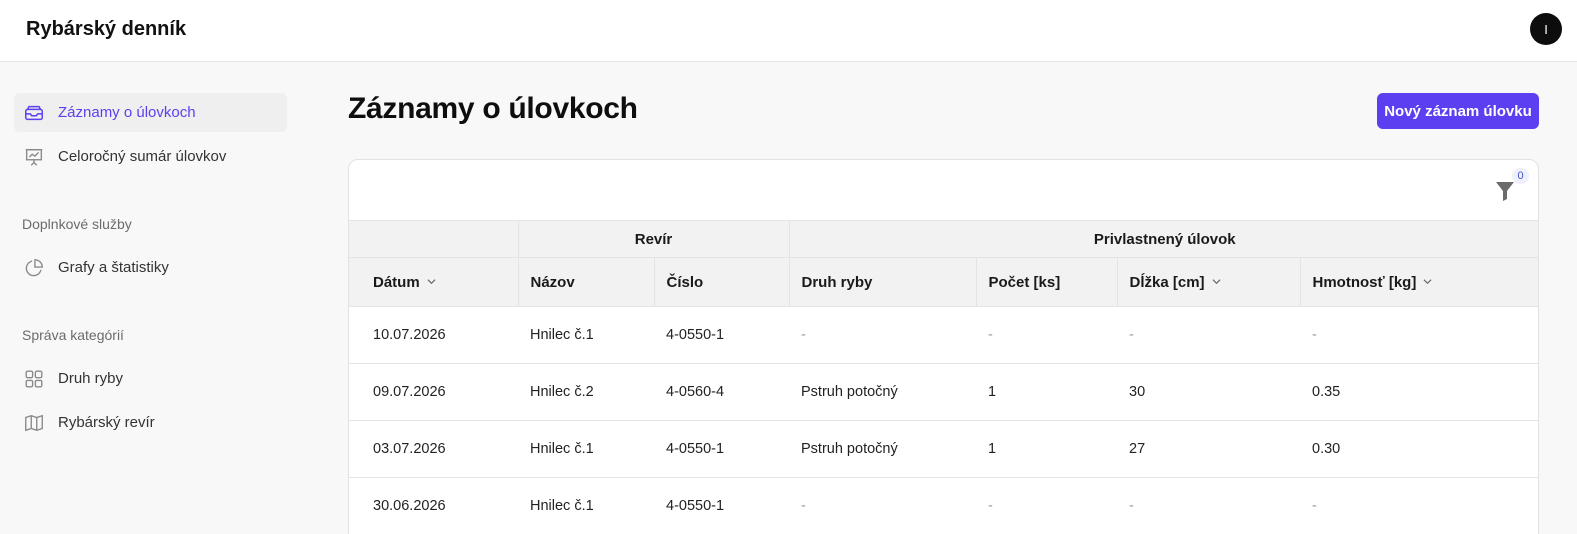  What do you see at coordinates (585, 282) in the screenshot?
I see `column-header-name: Názov` at bounding box center [585, 282].